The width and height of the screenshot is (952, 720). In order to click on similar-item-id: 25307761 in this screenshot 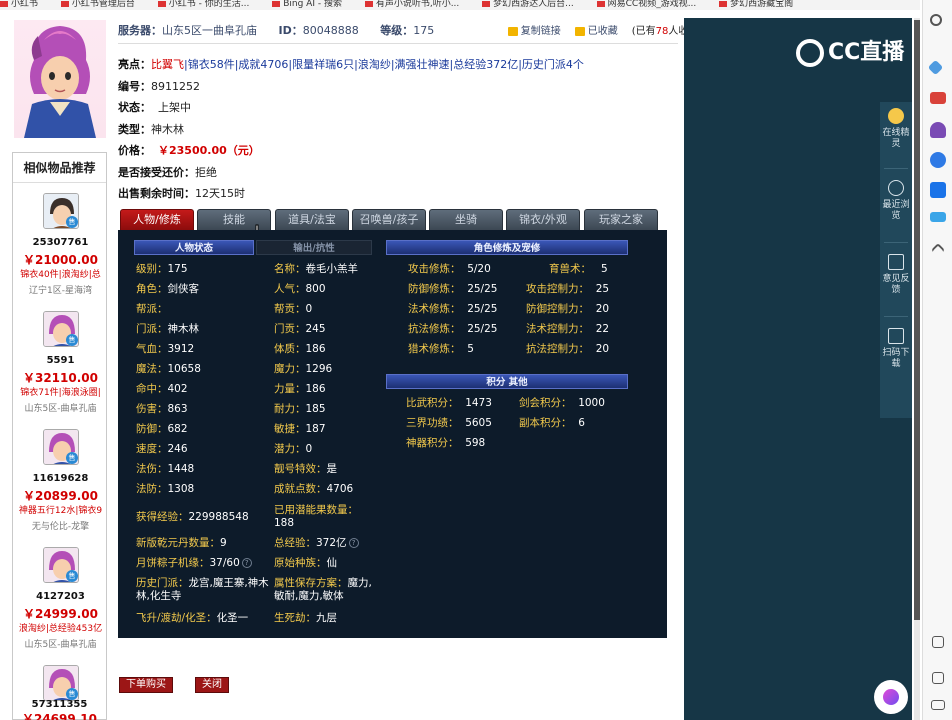, I will do `click(60, 242)`.